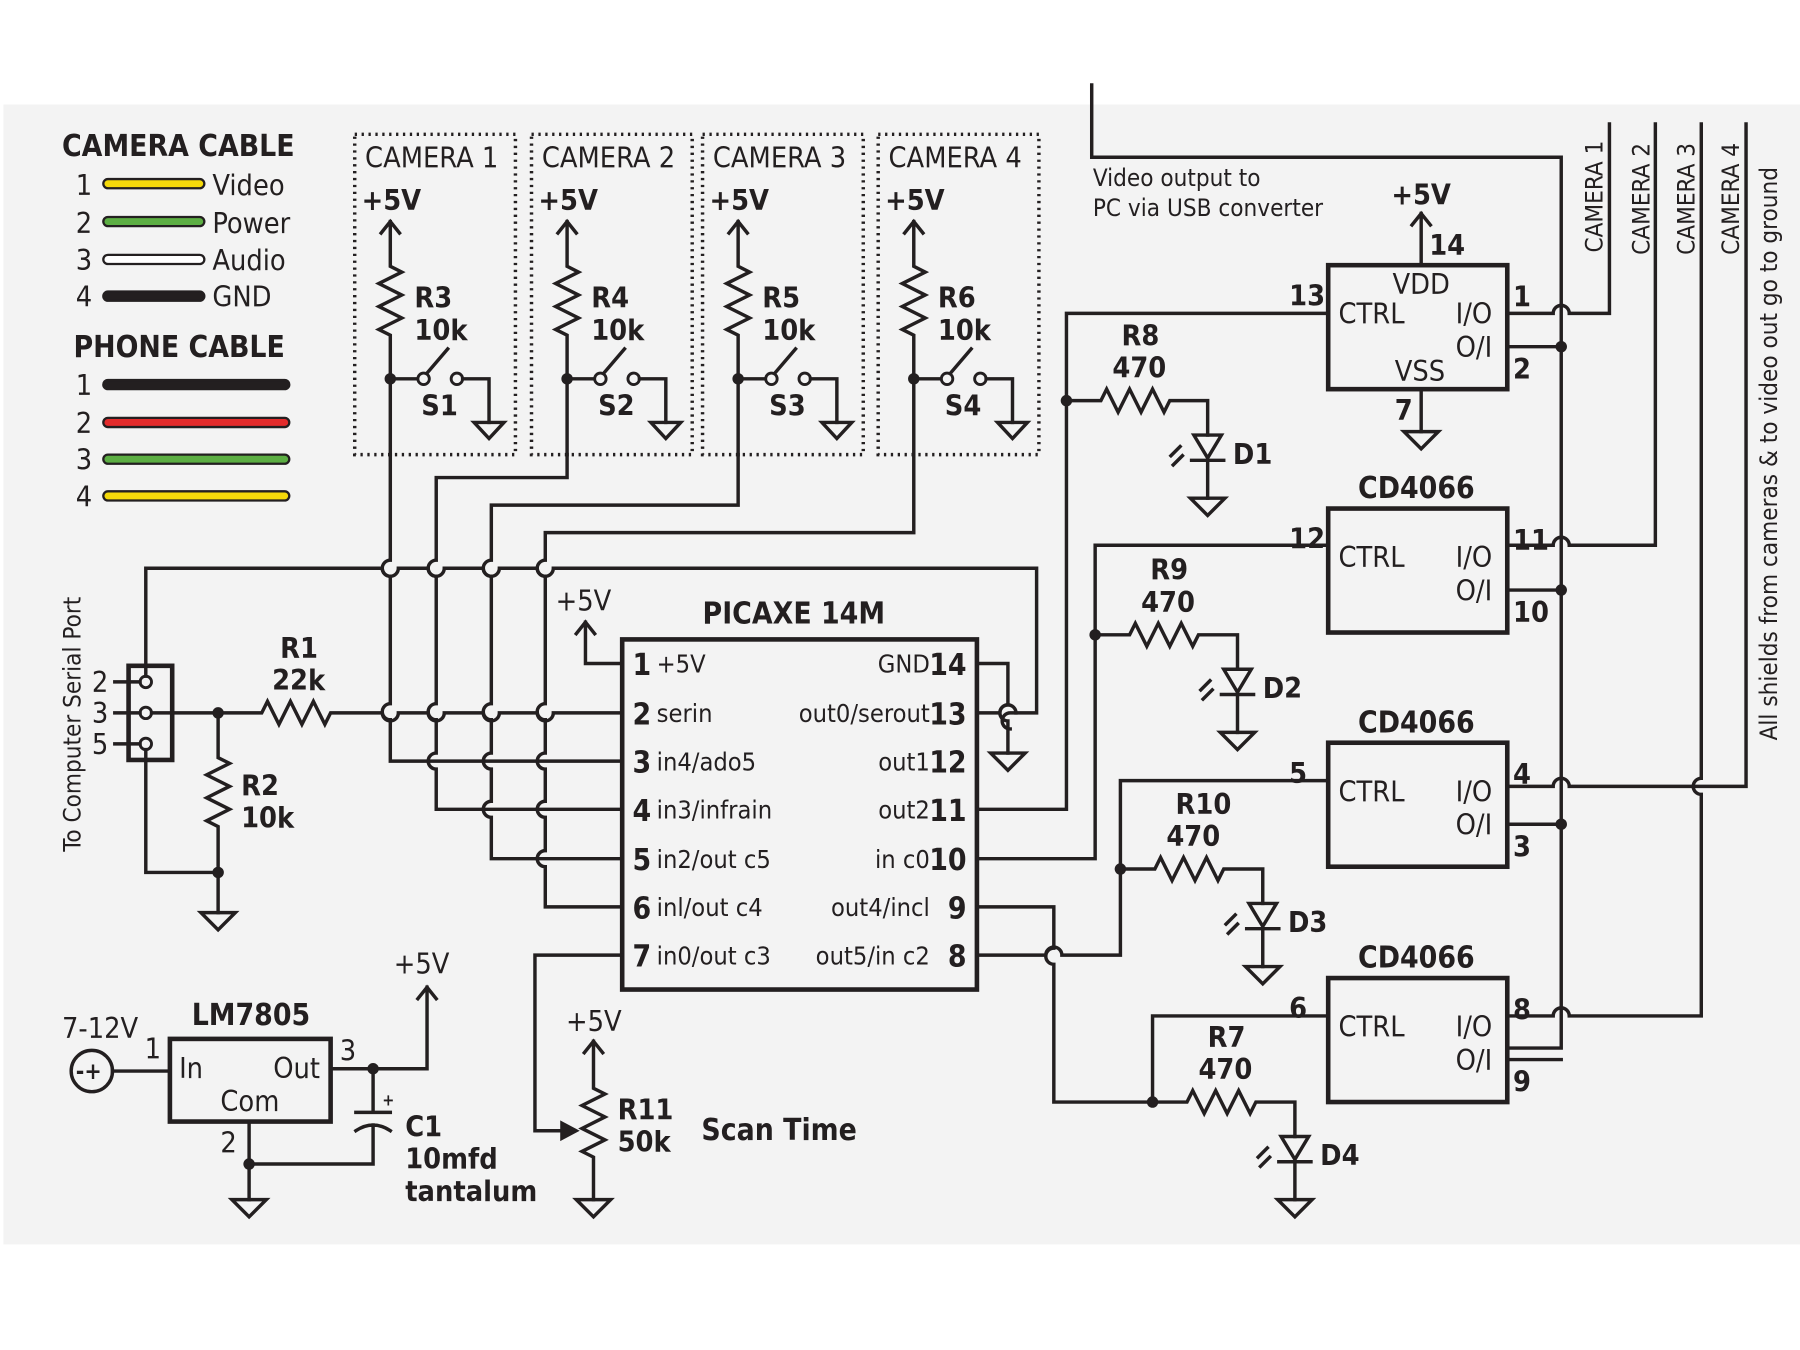 The width and height of the screenshot is (1800, 1350). Describe the element at coordinates (100, 744) in the screenshot. I see `pin-number: 5` at that location.